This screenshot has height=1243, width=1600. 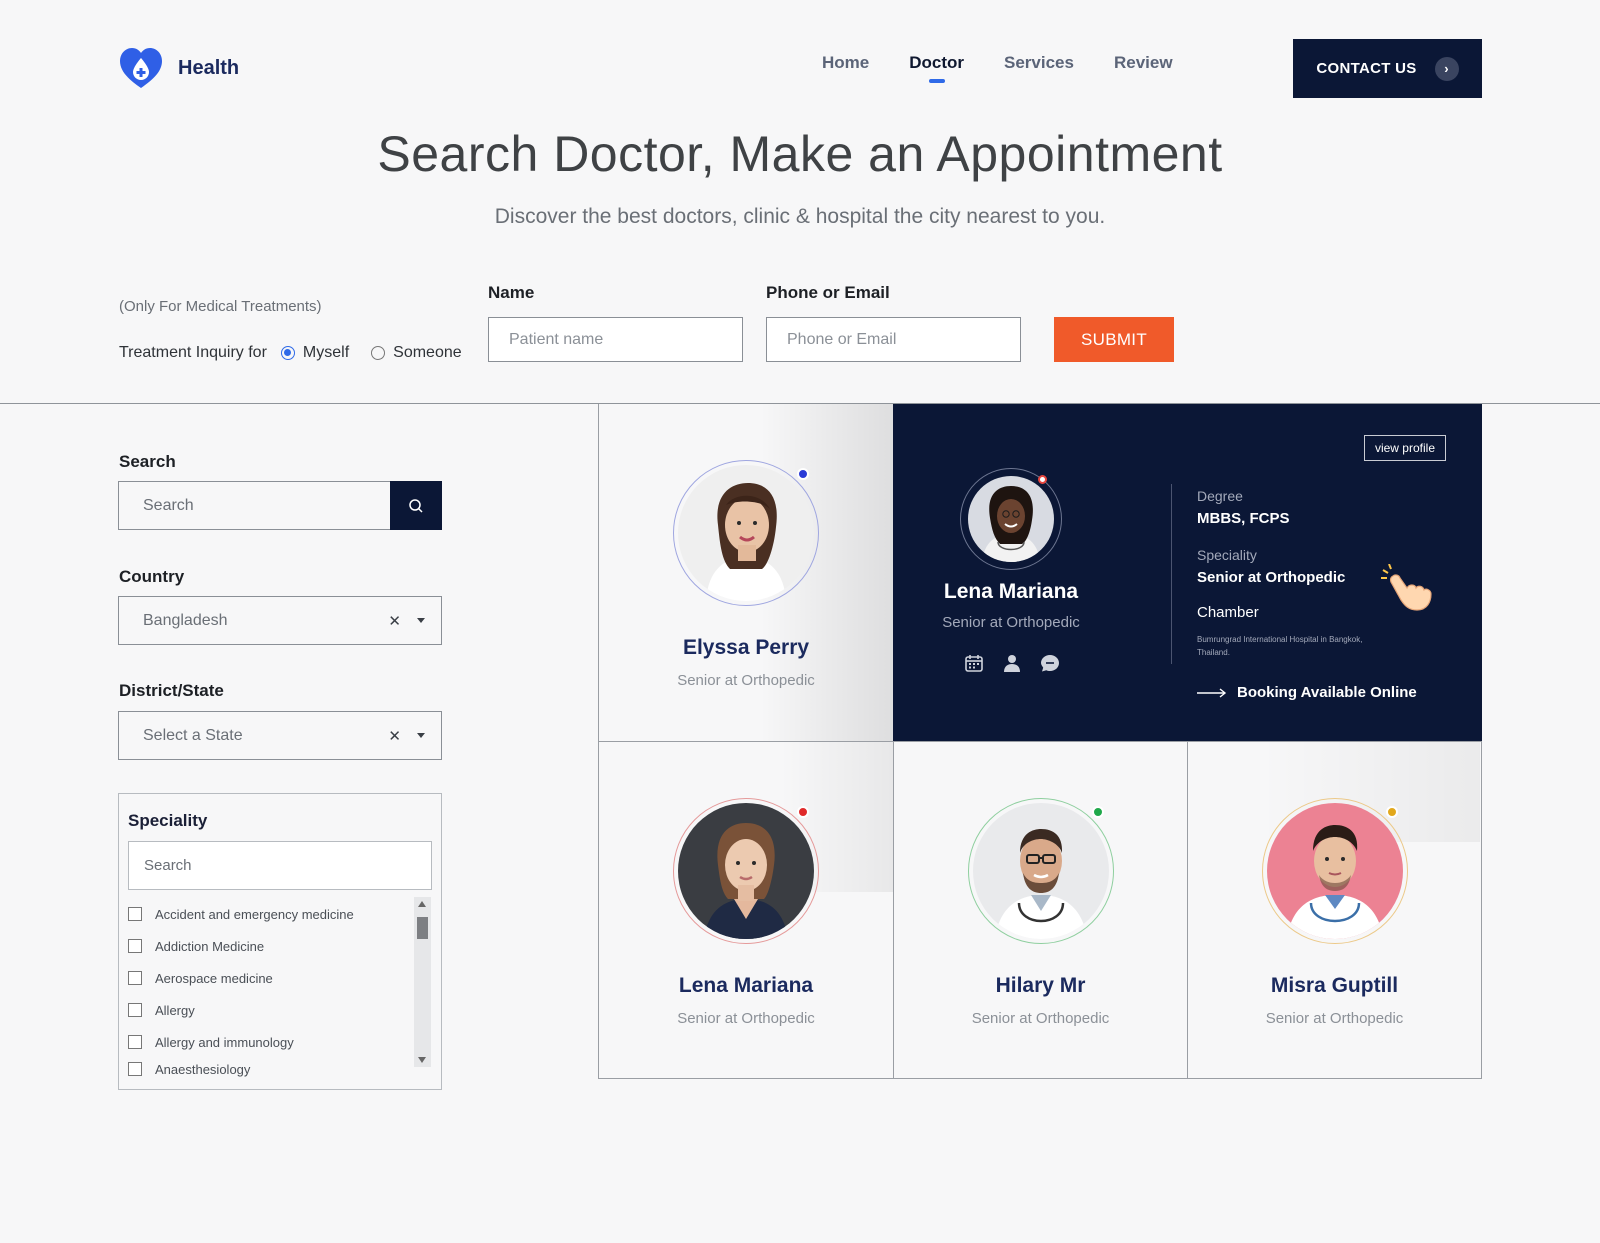 I want to click on scroll-down-icon, so click(x=422, y=1060).